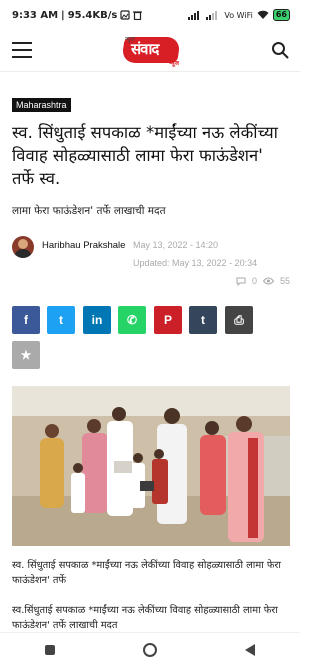  I want to click on eye-icon, so click(268, 281).